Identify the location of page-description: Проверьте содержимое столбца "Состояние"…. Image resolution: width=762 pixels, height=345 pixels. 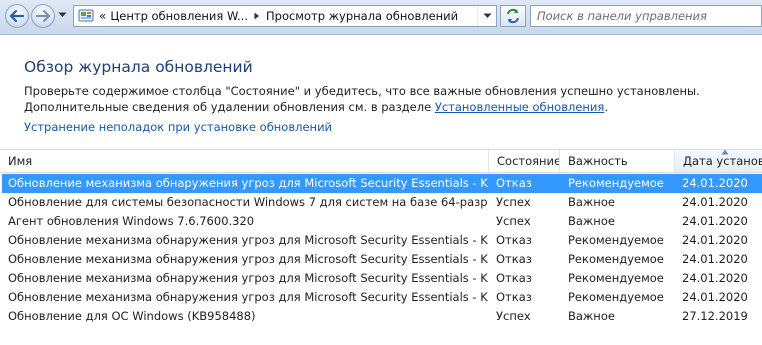
(388, 99).